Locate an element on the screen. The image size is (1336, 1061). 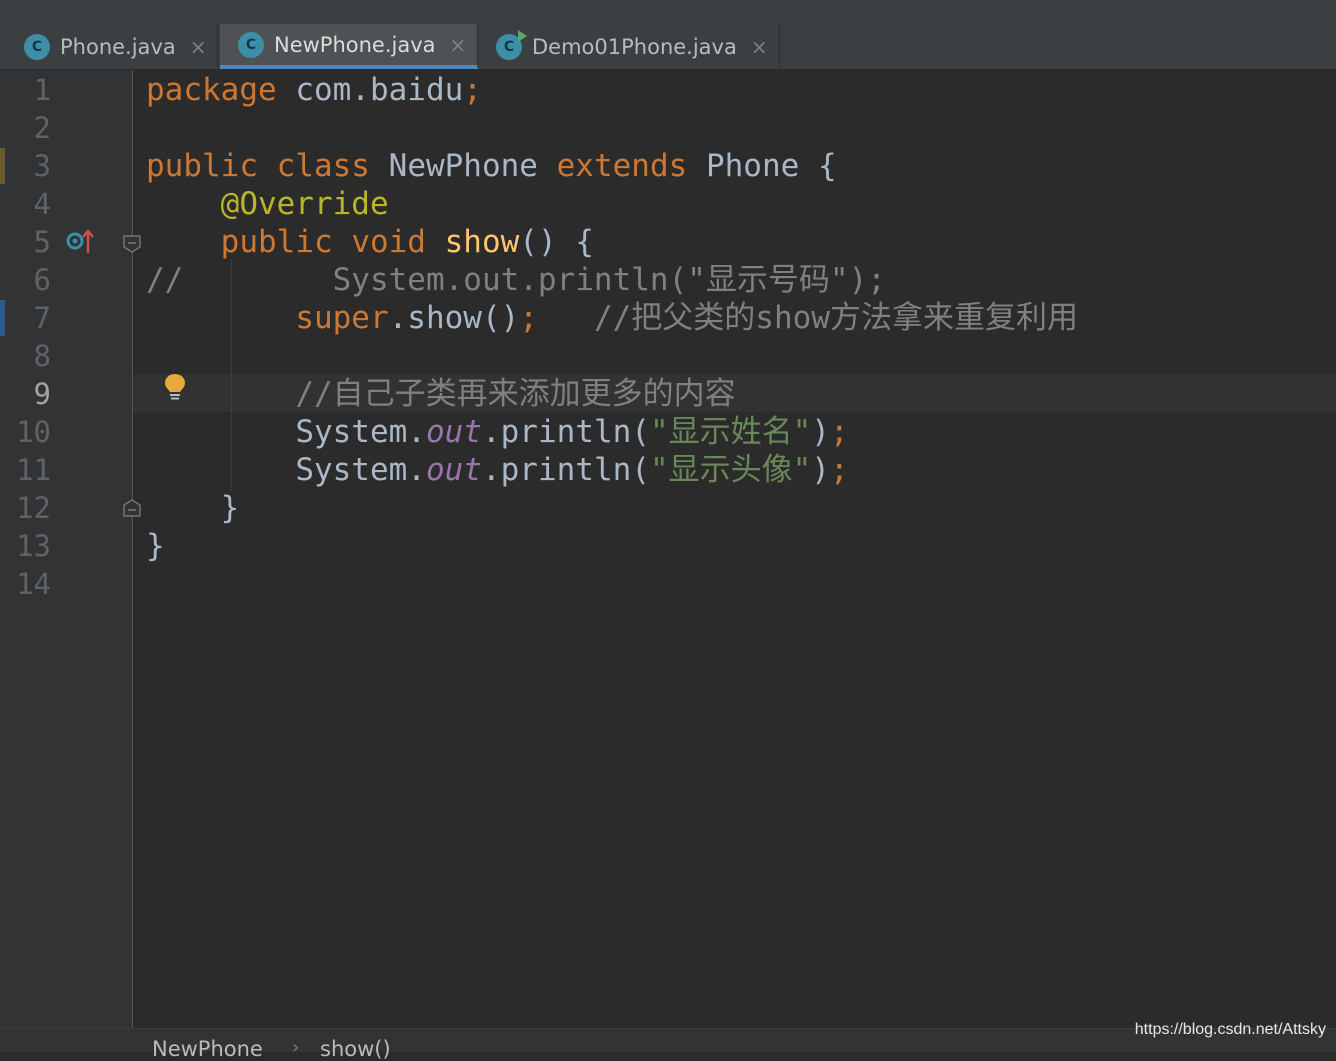
string-token: "显示姓名" is located at coordinates (730, 432).